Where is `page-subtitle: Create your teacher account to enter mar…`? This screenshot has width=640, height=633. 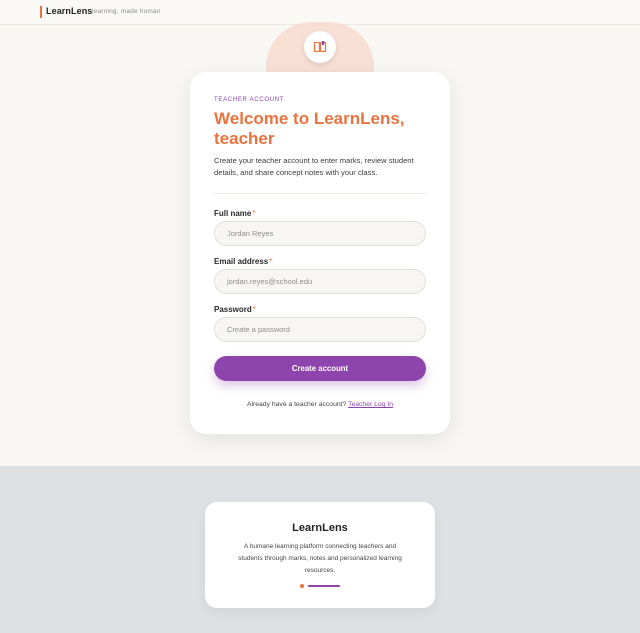 page-subtitle: Create your teacher account to enter mar… is located at coordinates (314, 166).